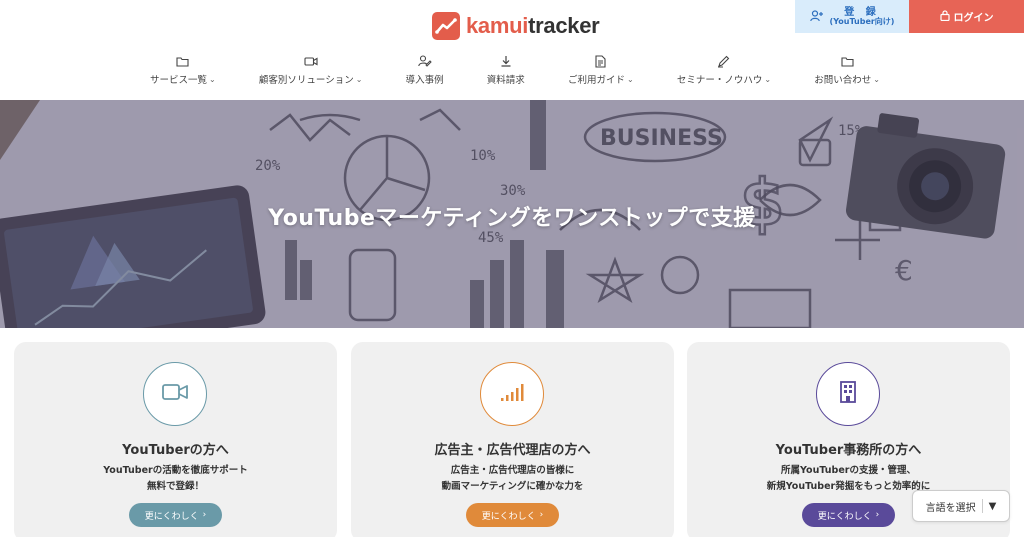 Image resolution: width=1024 pixels, height=537 pixels. What do you see at coordinates (183, 72) in the screenshot?
I see `nav-item-services: サービス一覧 ⌄` at bounding box center [183, 72].